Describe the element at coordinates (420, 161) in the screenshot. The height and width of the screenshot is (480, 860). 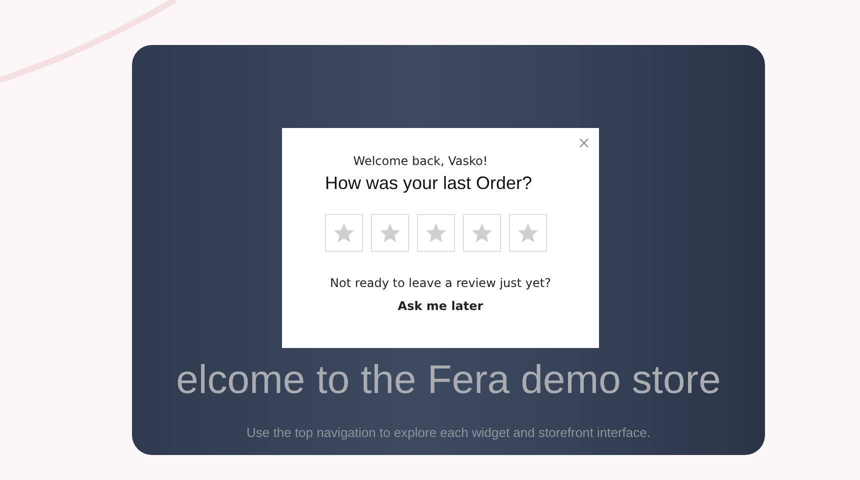
I see `greeting-text: Welcome back, Vasko!` at that location.